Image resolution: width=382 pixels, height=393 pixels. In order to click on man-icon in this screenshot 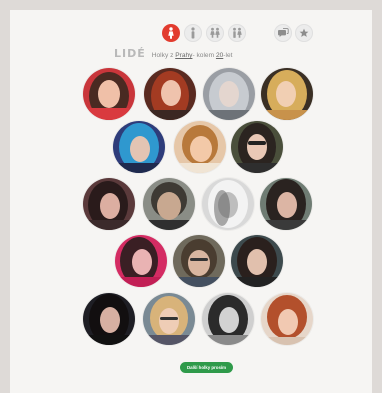, I will do `click(193, 33)`.